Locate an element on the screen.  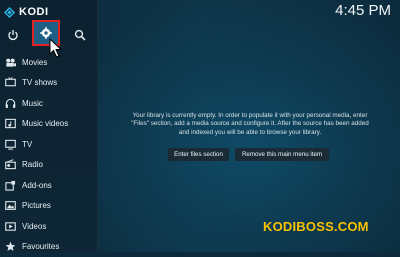
sidebar-item-label: Radio is located at coordinates (32, 164).